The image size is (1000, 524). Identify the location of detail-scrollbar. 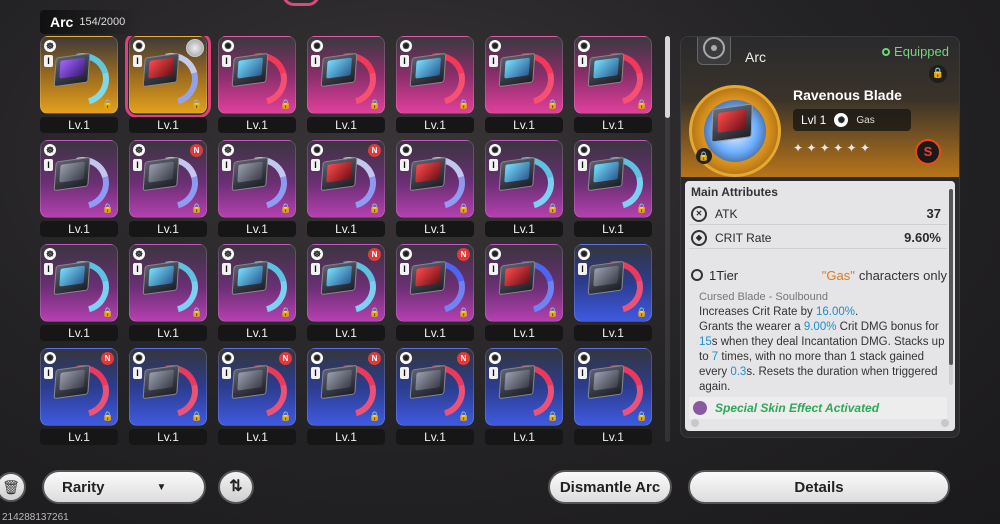
(951, 287).